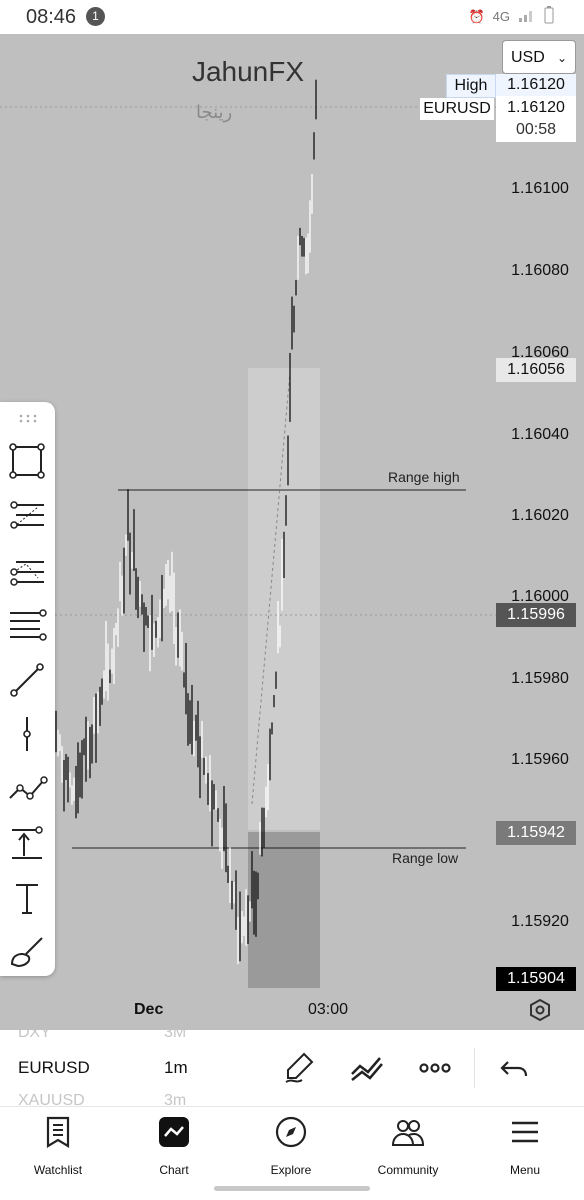  What do you see at coordinates (34, 1036) in the screenshot?
I see `watchlist-symbol: DXY` at bounding box center [34, 1036].